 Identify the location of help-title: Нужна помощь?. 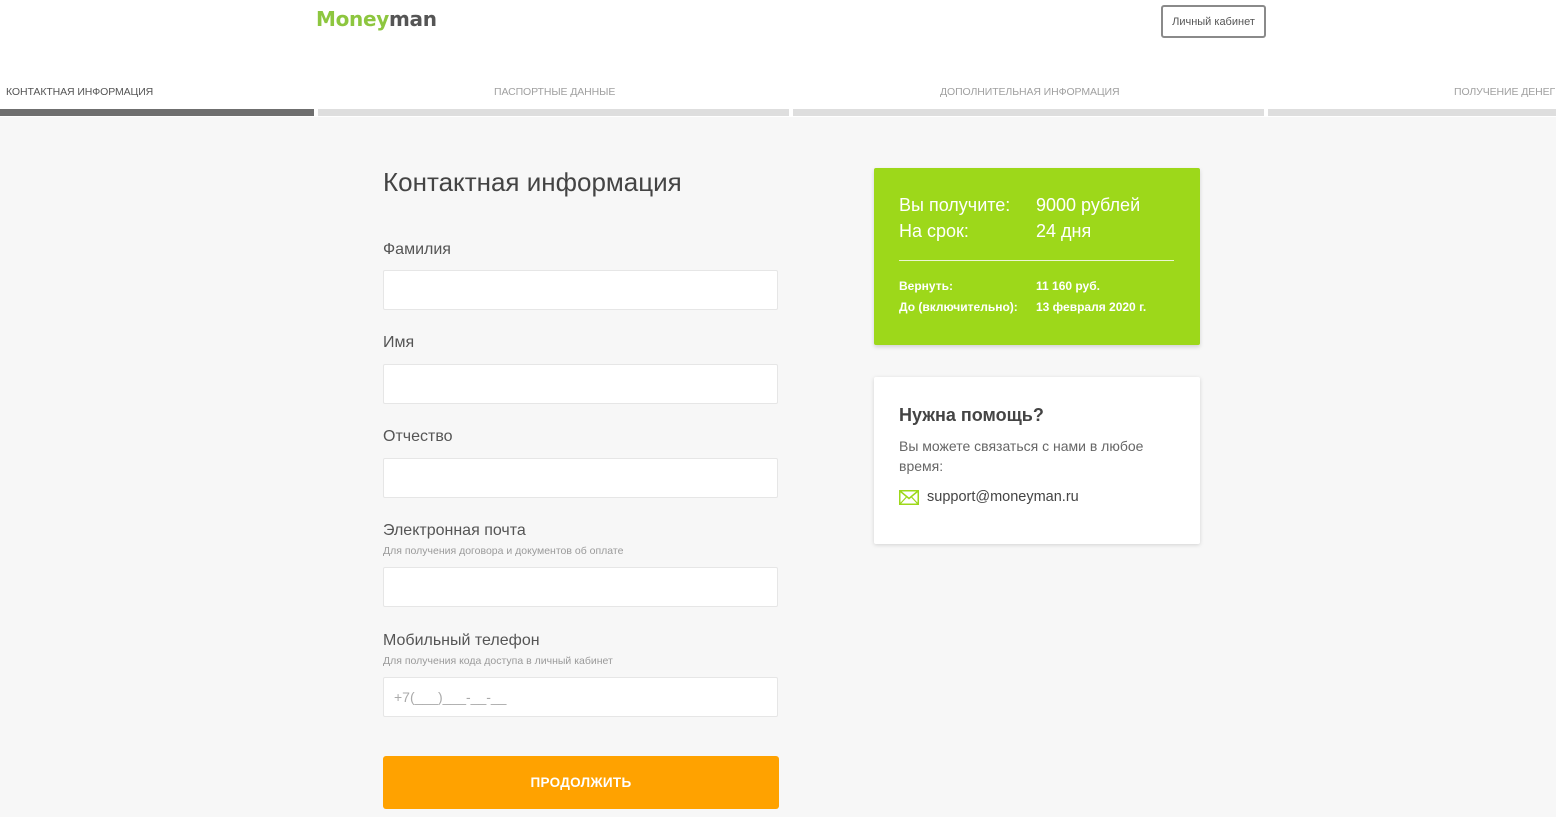
(971, 415).